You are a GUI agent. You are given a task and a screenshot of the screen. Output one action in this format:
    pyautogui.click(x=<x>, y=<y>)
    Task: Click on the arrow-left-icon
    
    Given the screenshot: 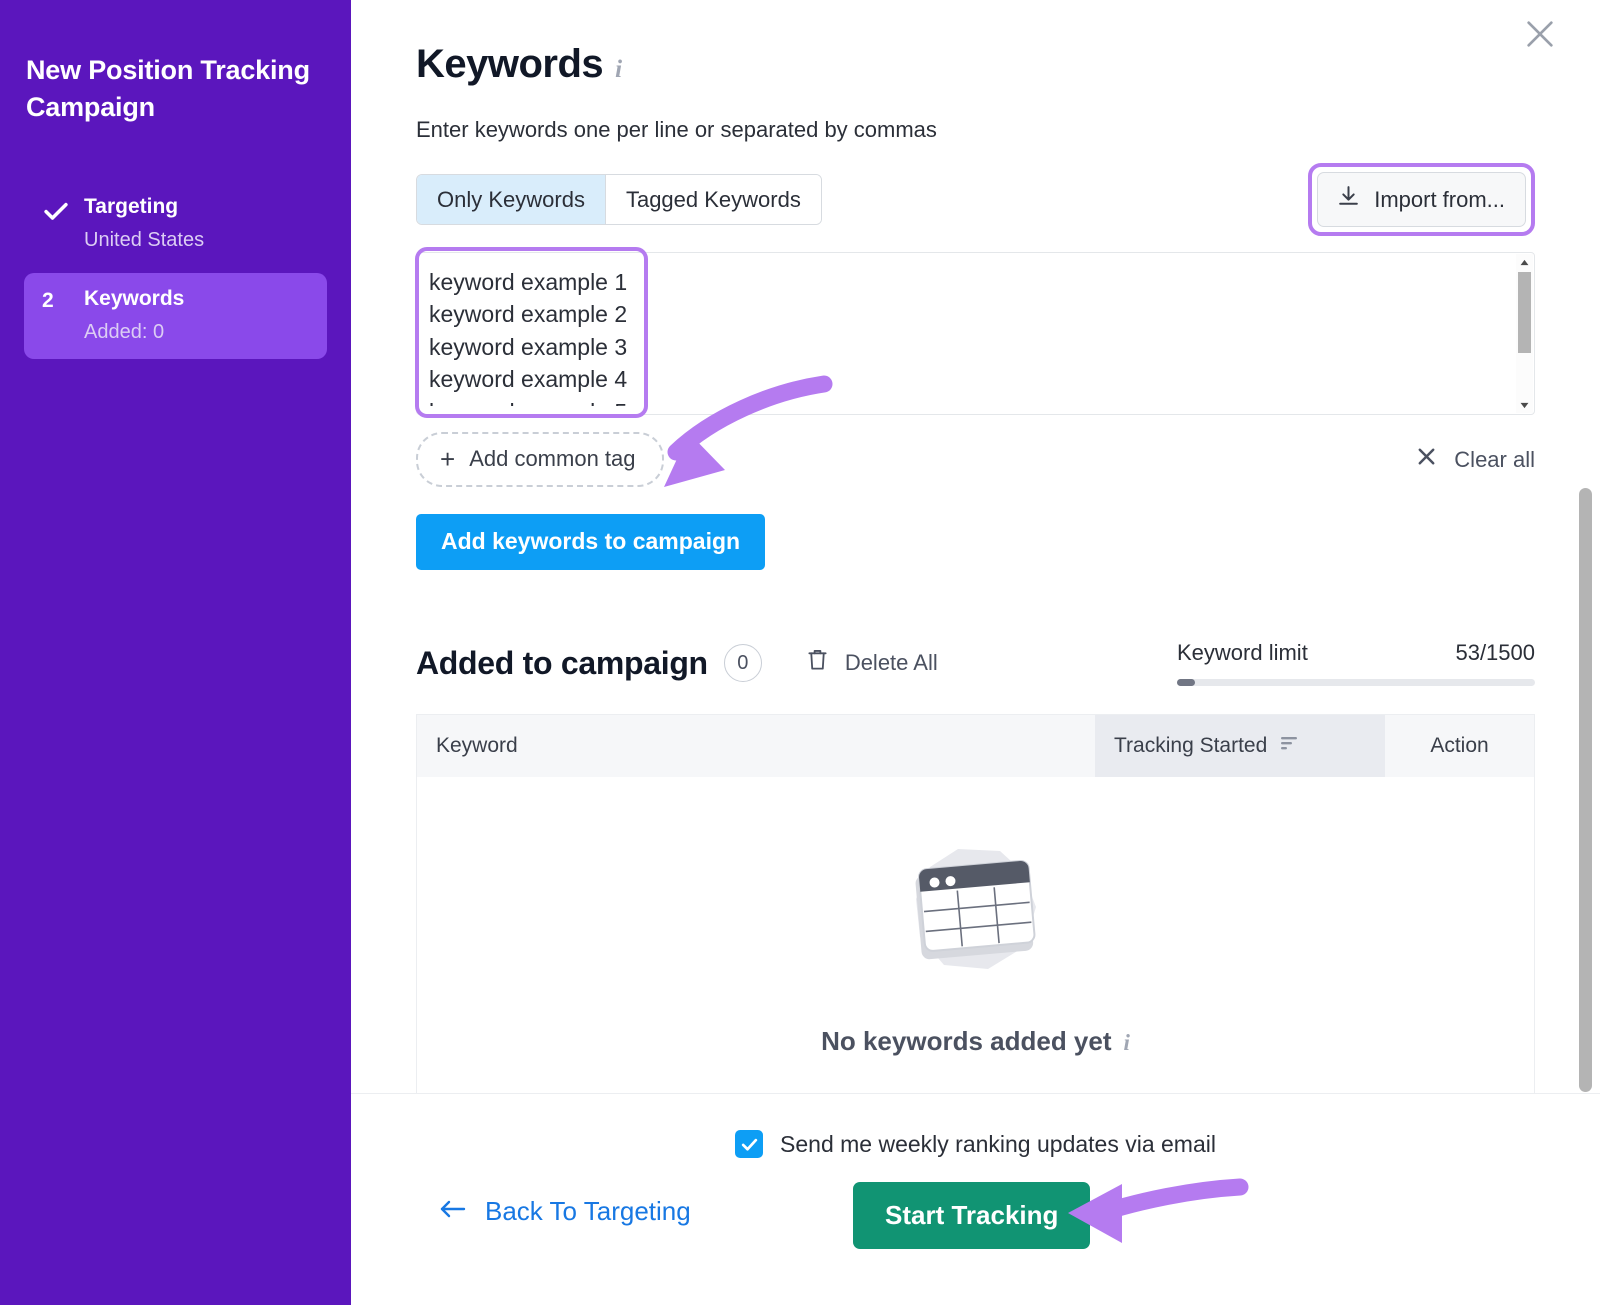 What is the action you would take?
    pyautogui.click(x=453, y=1211)
    